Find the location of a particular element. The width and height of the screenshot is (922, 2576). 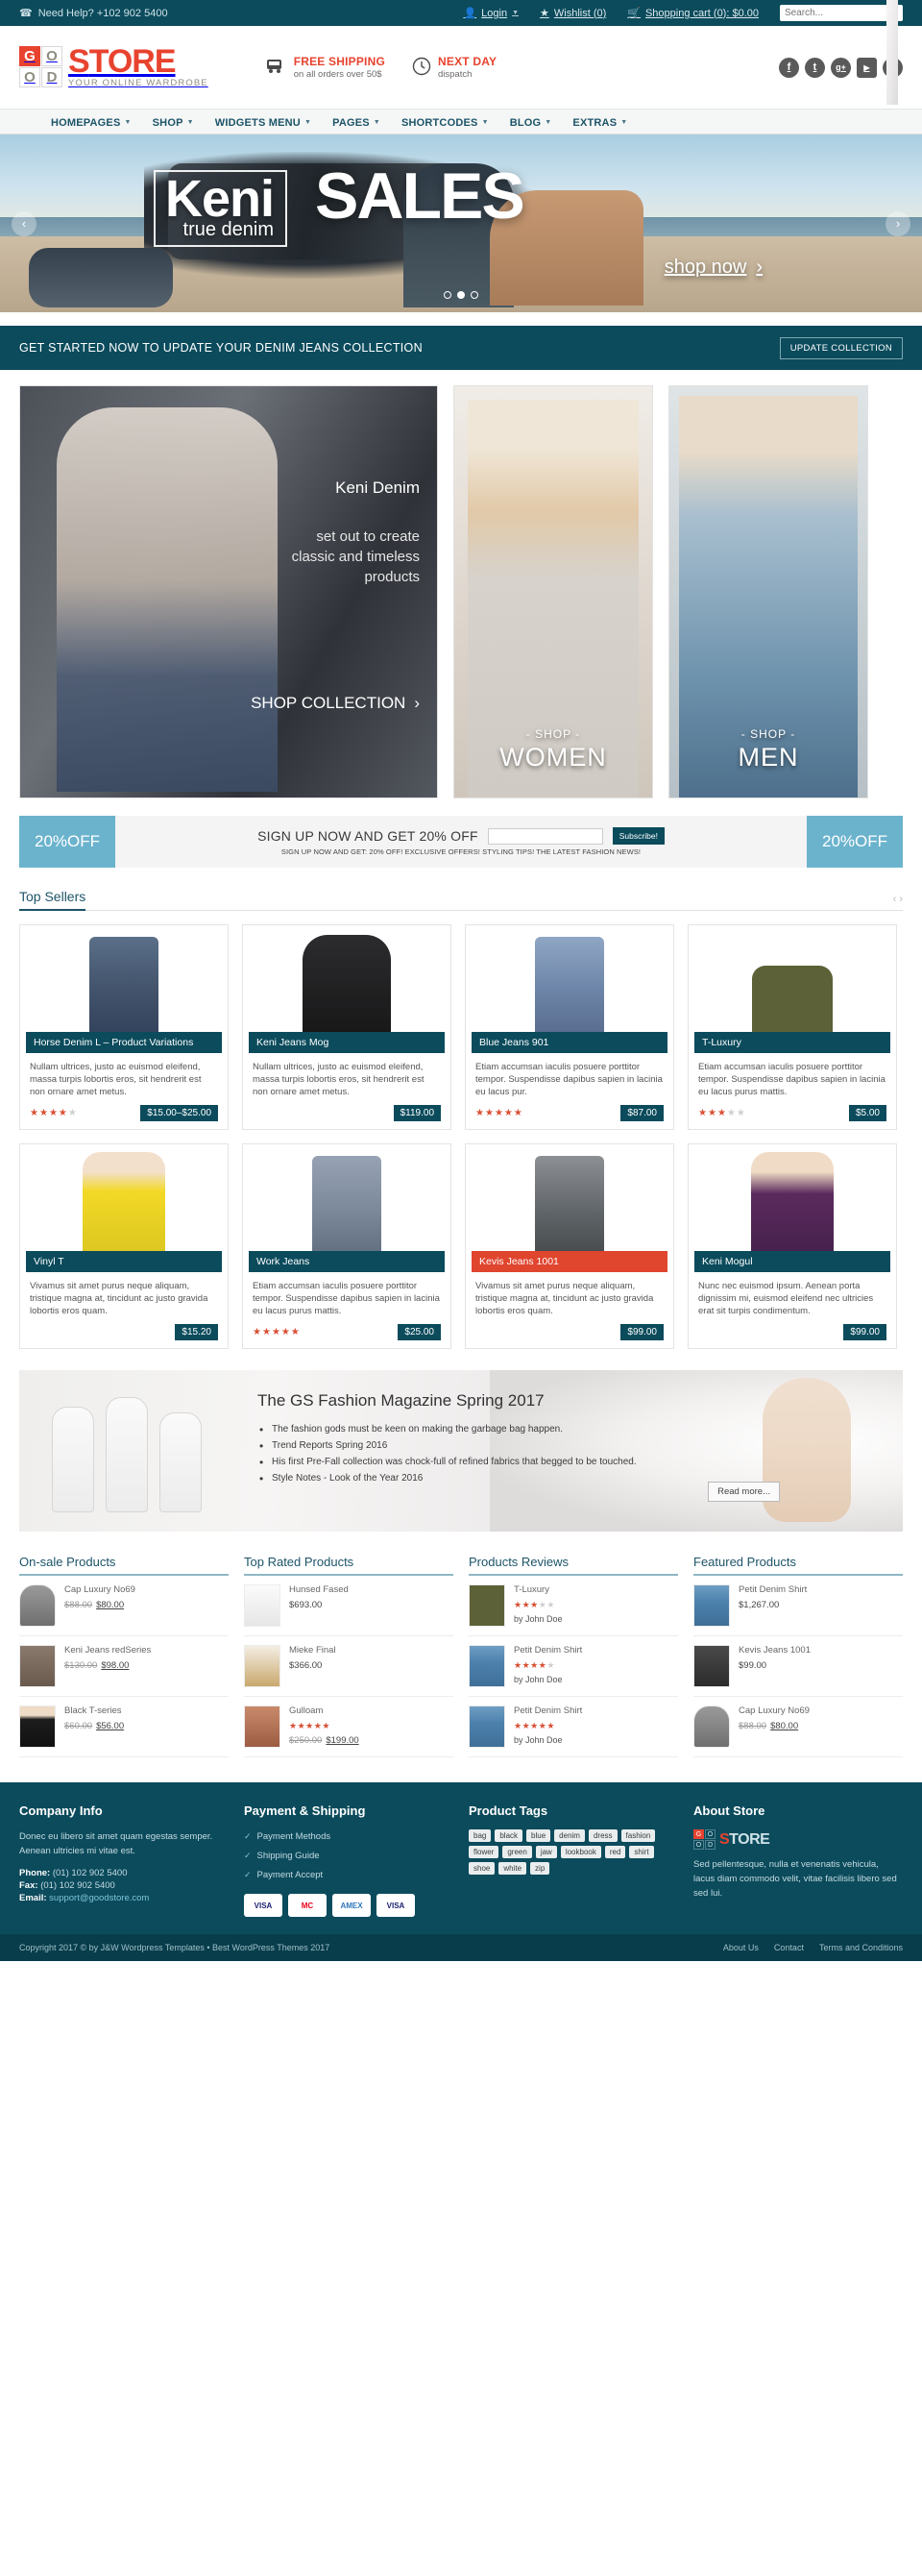

widget-item: Black T-series $60.00 $56.00 is located at coordinates (124, 1727).